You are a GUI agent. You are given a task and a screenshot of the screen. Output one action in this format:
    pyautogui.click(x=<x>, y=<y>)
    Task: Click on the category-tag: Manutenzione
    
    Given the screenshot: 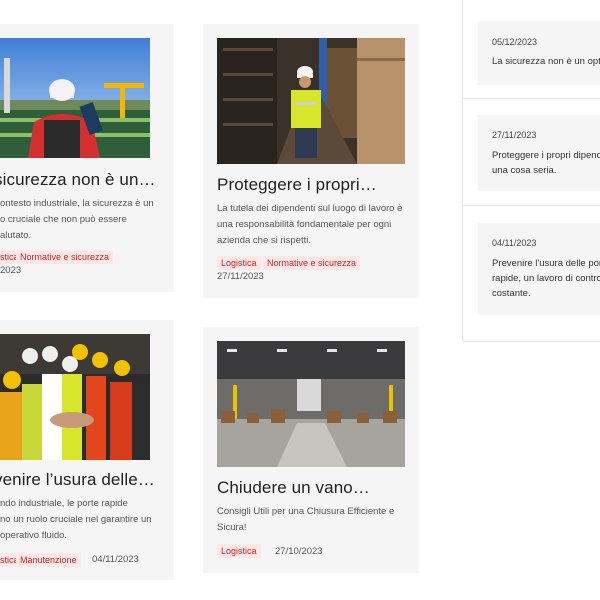 What is the action you would take?
    pyautogui.click(x=48, y=560)
    